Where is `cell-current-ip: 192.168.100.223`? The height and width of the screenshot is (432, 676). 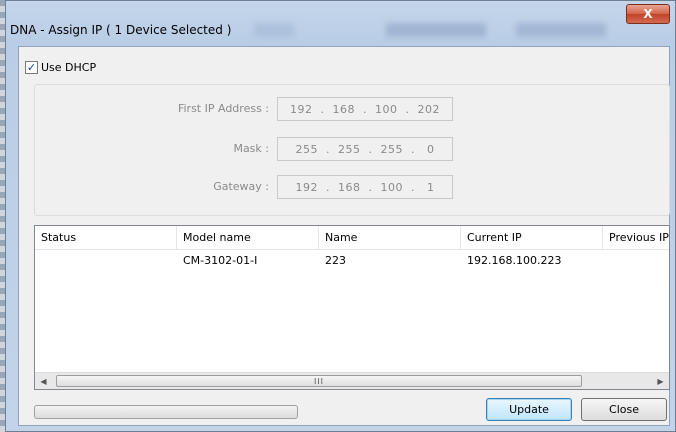
cell-current-ip: 192.168.100.223 is located at coordinates (514, 260).